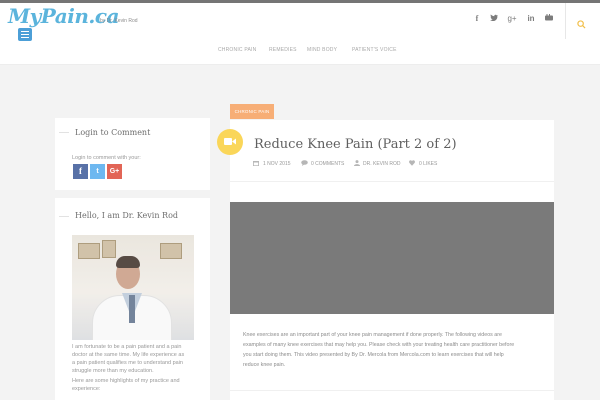 The width and height of the screenshot is (600, 400). What do you see at coordinates (355, 144) in the screenshot?
I see `post-title: Reduce Knee Pain (Part 2 of 2)` at bounding box center [355, 144].